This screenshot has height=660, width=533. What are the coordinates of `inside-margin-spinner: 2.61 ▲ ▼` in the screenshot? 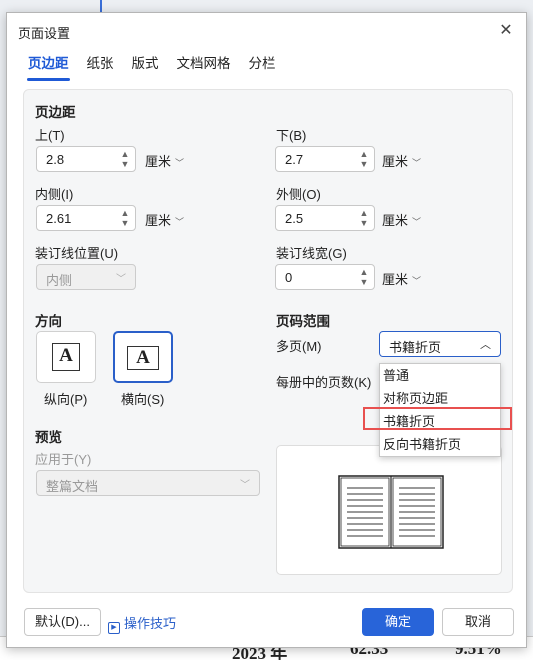 It's located at (86, 218).